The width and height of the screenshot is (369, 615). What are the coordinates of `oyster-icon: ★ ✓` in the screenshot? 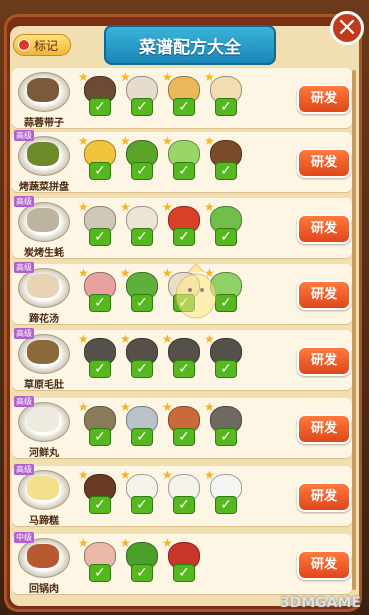 It's located at (98, 223).